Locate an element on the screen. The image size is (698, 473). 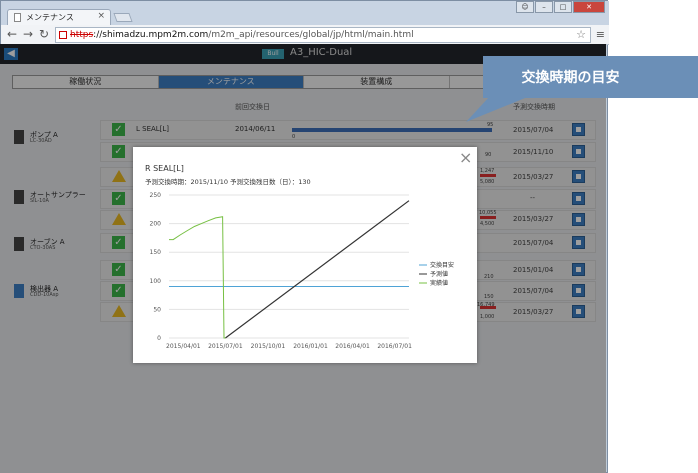
insecure-lock-icon is located at coordinates (63, 35).